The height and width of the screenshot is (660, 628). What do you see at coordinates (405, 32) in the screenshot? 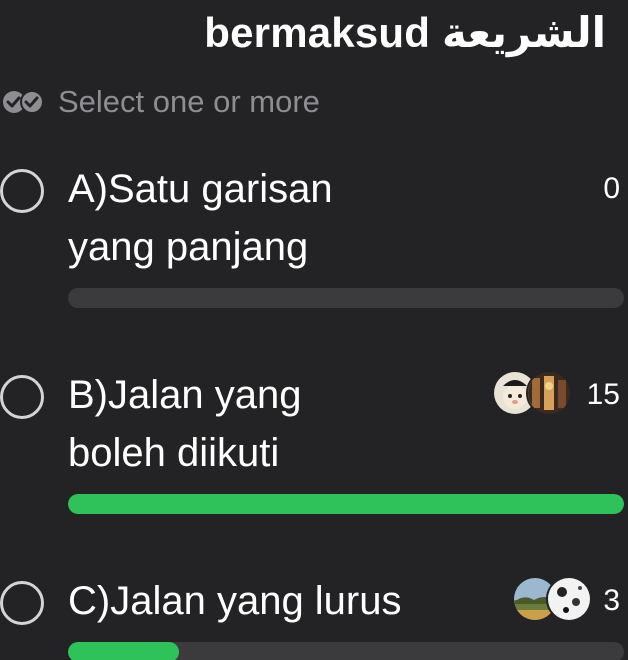
I see `poll-title: bermaksud الشريعة` at bounding box center [405, 32].